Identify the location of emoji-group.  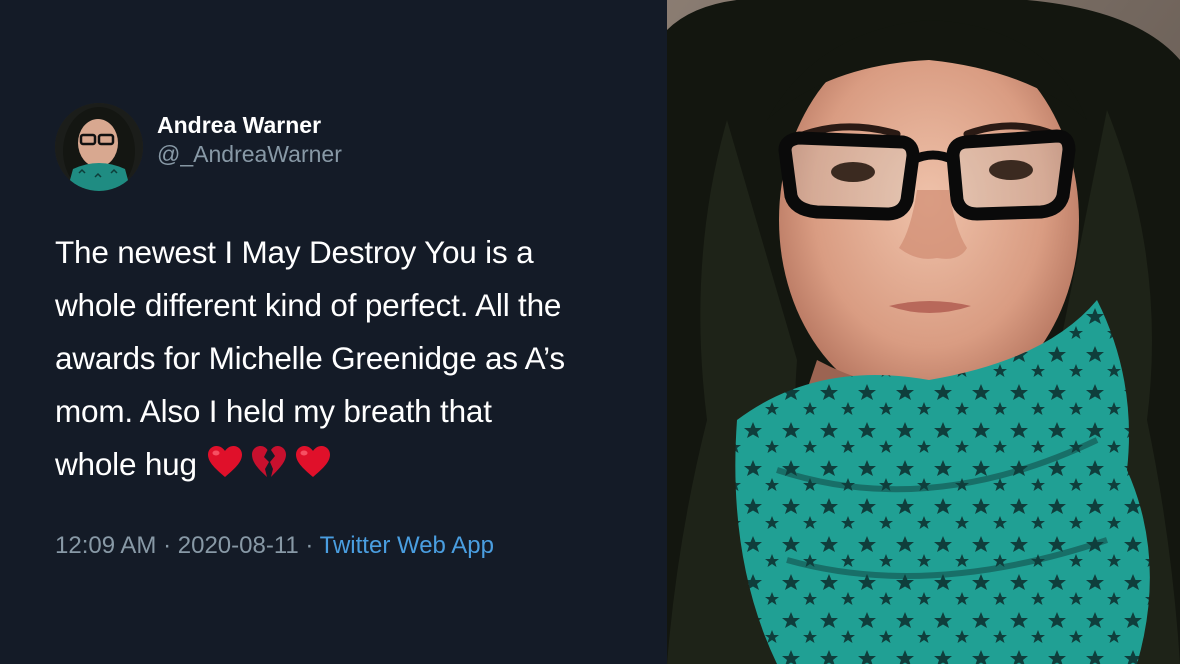
(273, 462).